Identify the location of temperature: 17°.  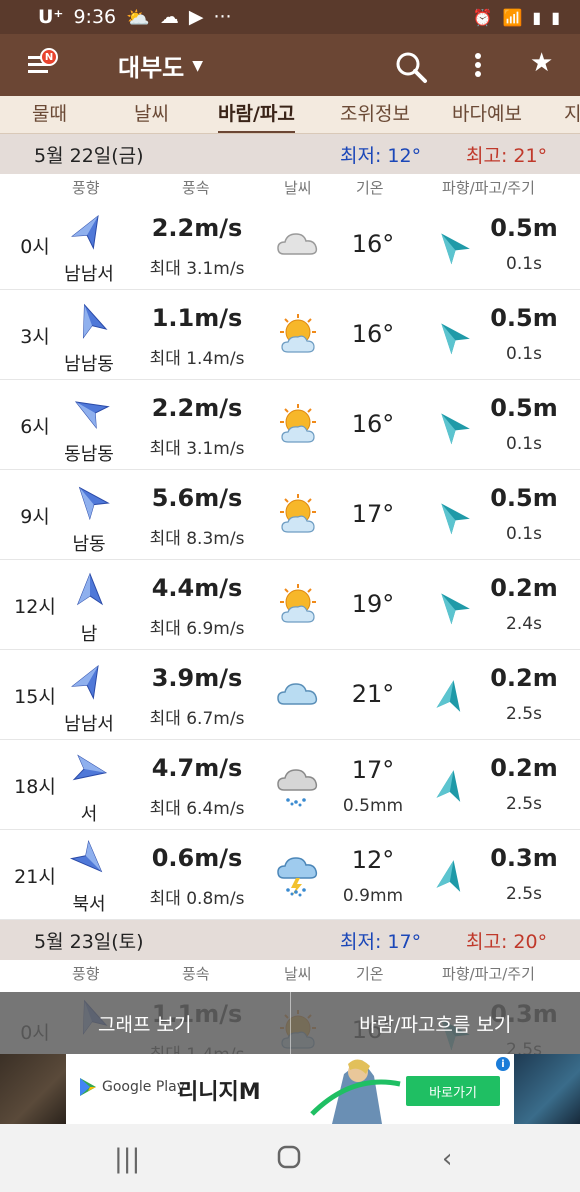
(373, 514).